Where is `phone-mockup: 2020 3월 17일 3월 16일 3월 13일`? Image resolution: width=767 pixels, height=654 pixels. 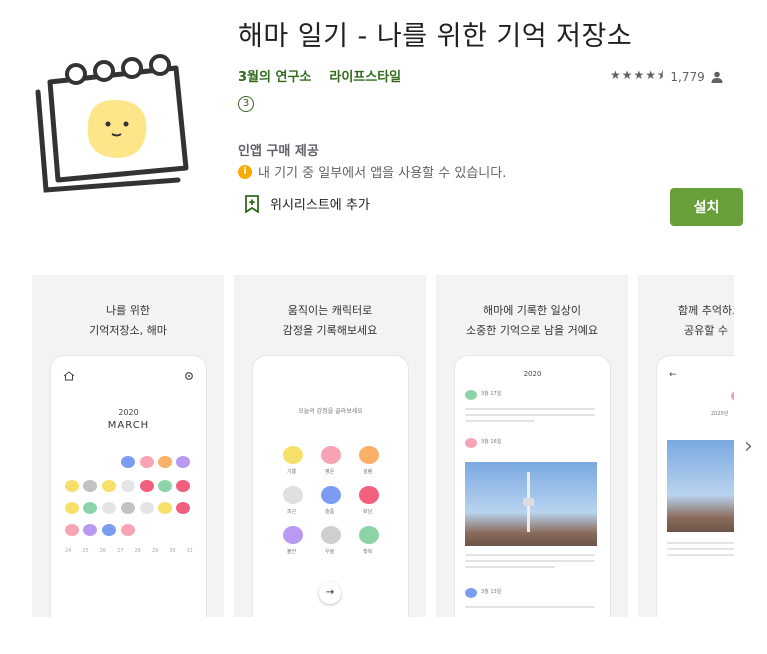
phone-mockup: 2020 3월 17일 3월 16일 3월 13일 is located at coordinates (532, 486).